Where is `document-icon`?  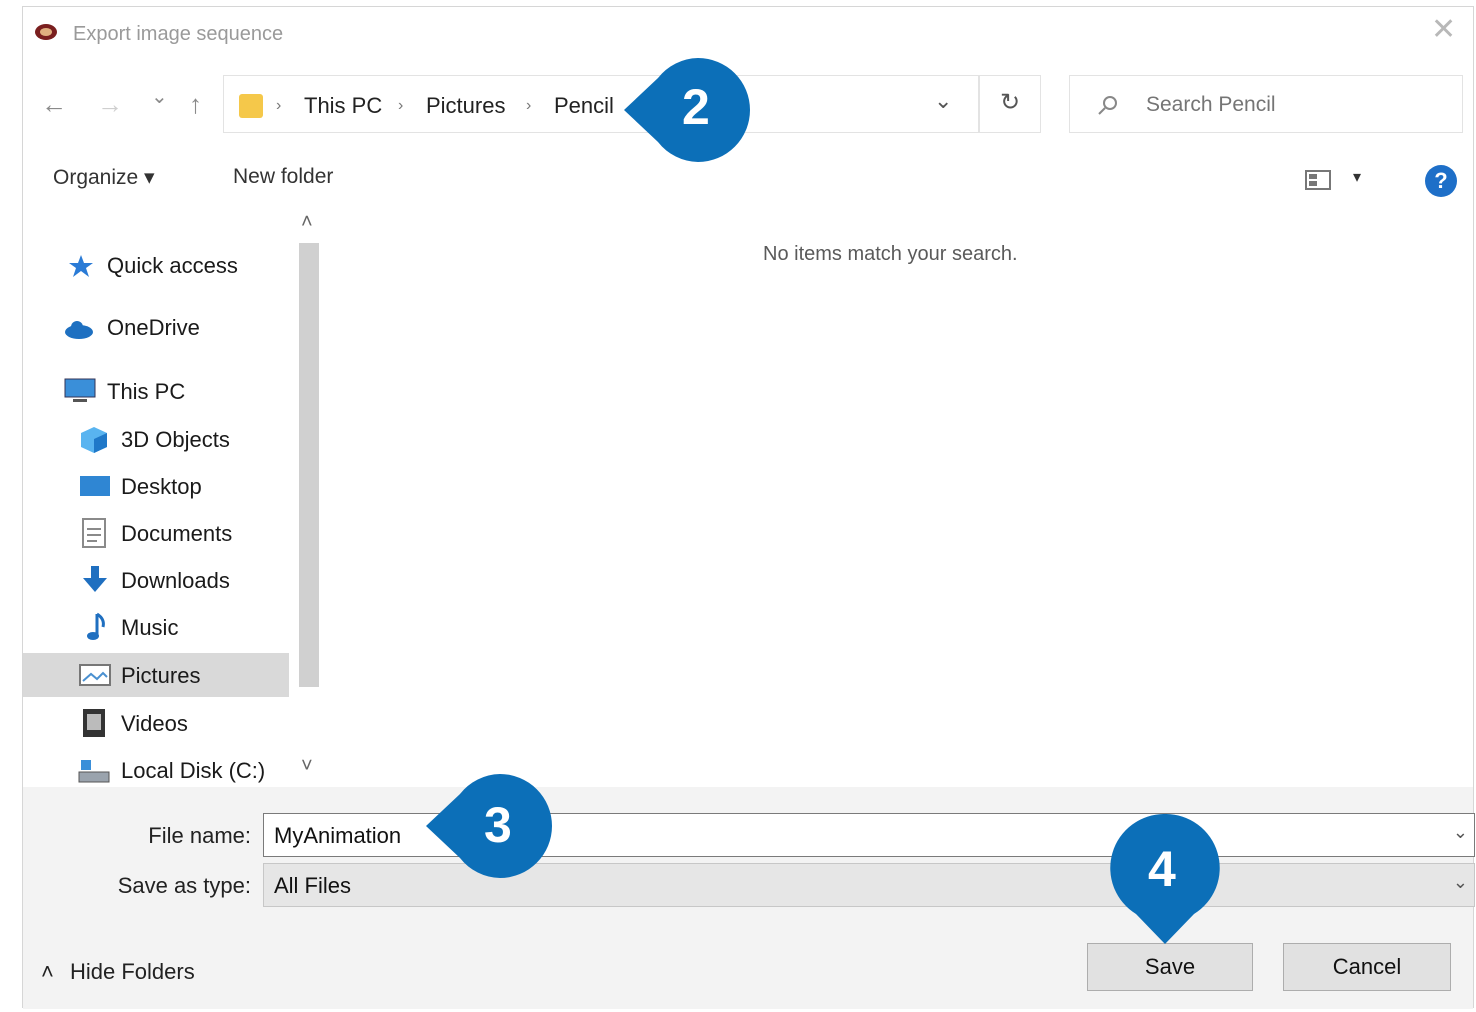
document-icon is located at coordinates (94, 533).